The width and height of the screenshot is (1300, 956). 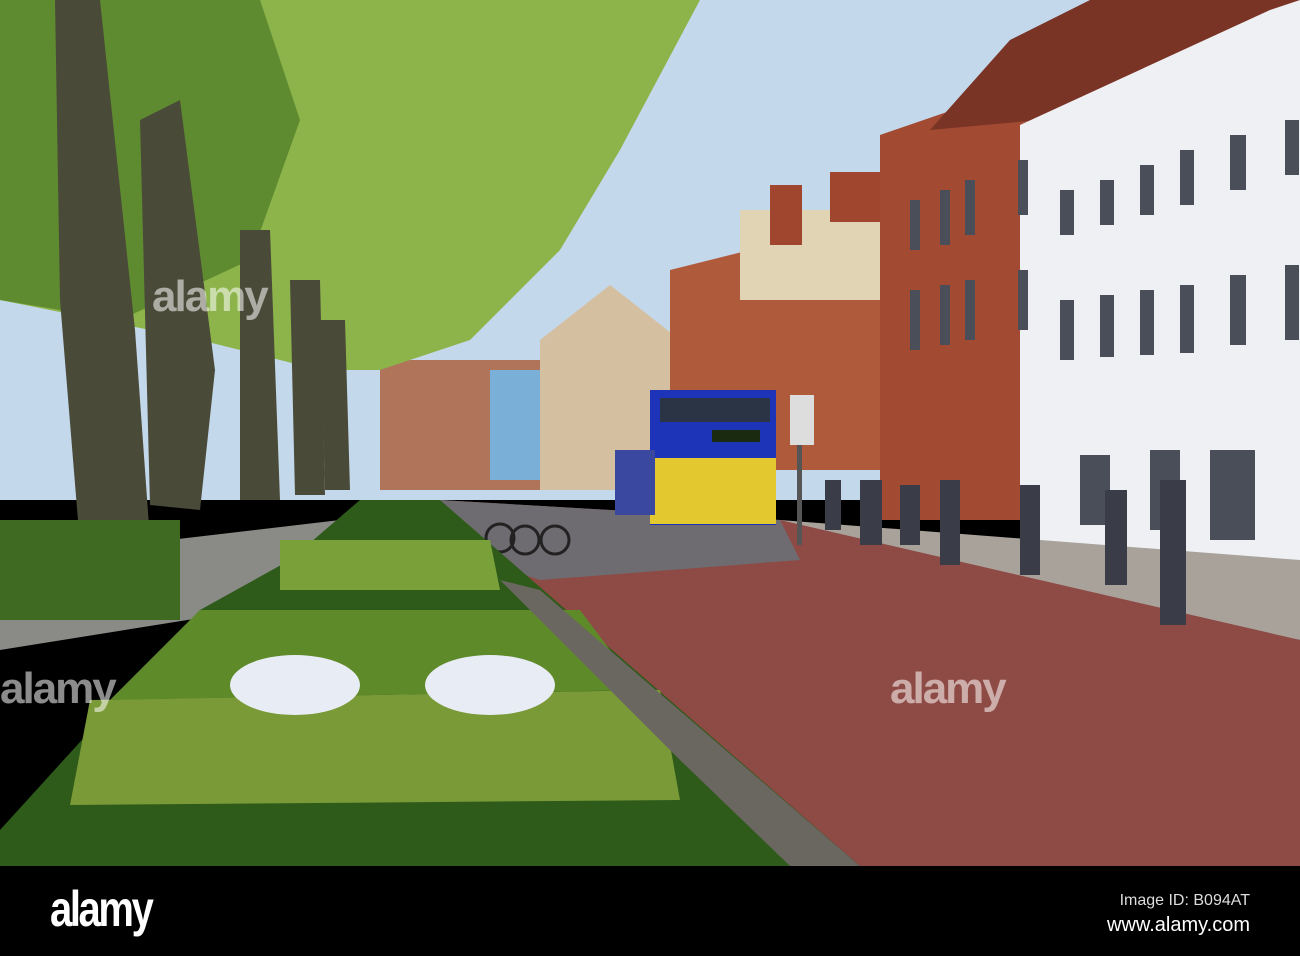 What do you see at coordinates (90, 570) in the screenshot?
I see `grass-left` at bounding box center [90, 570].